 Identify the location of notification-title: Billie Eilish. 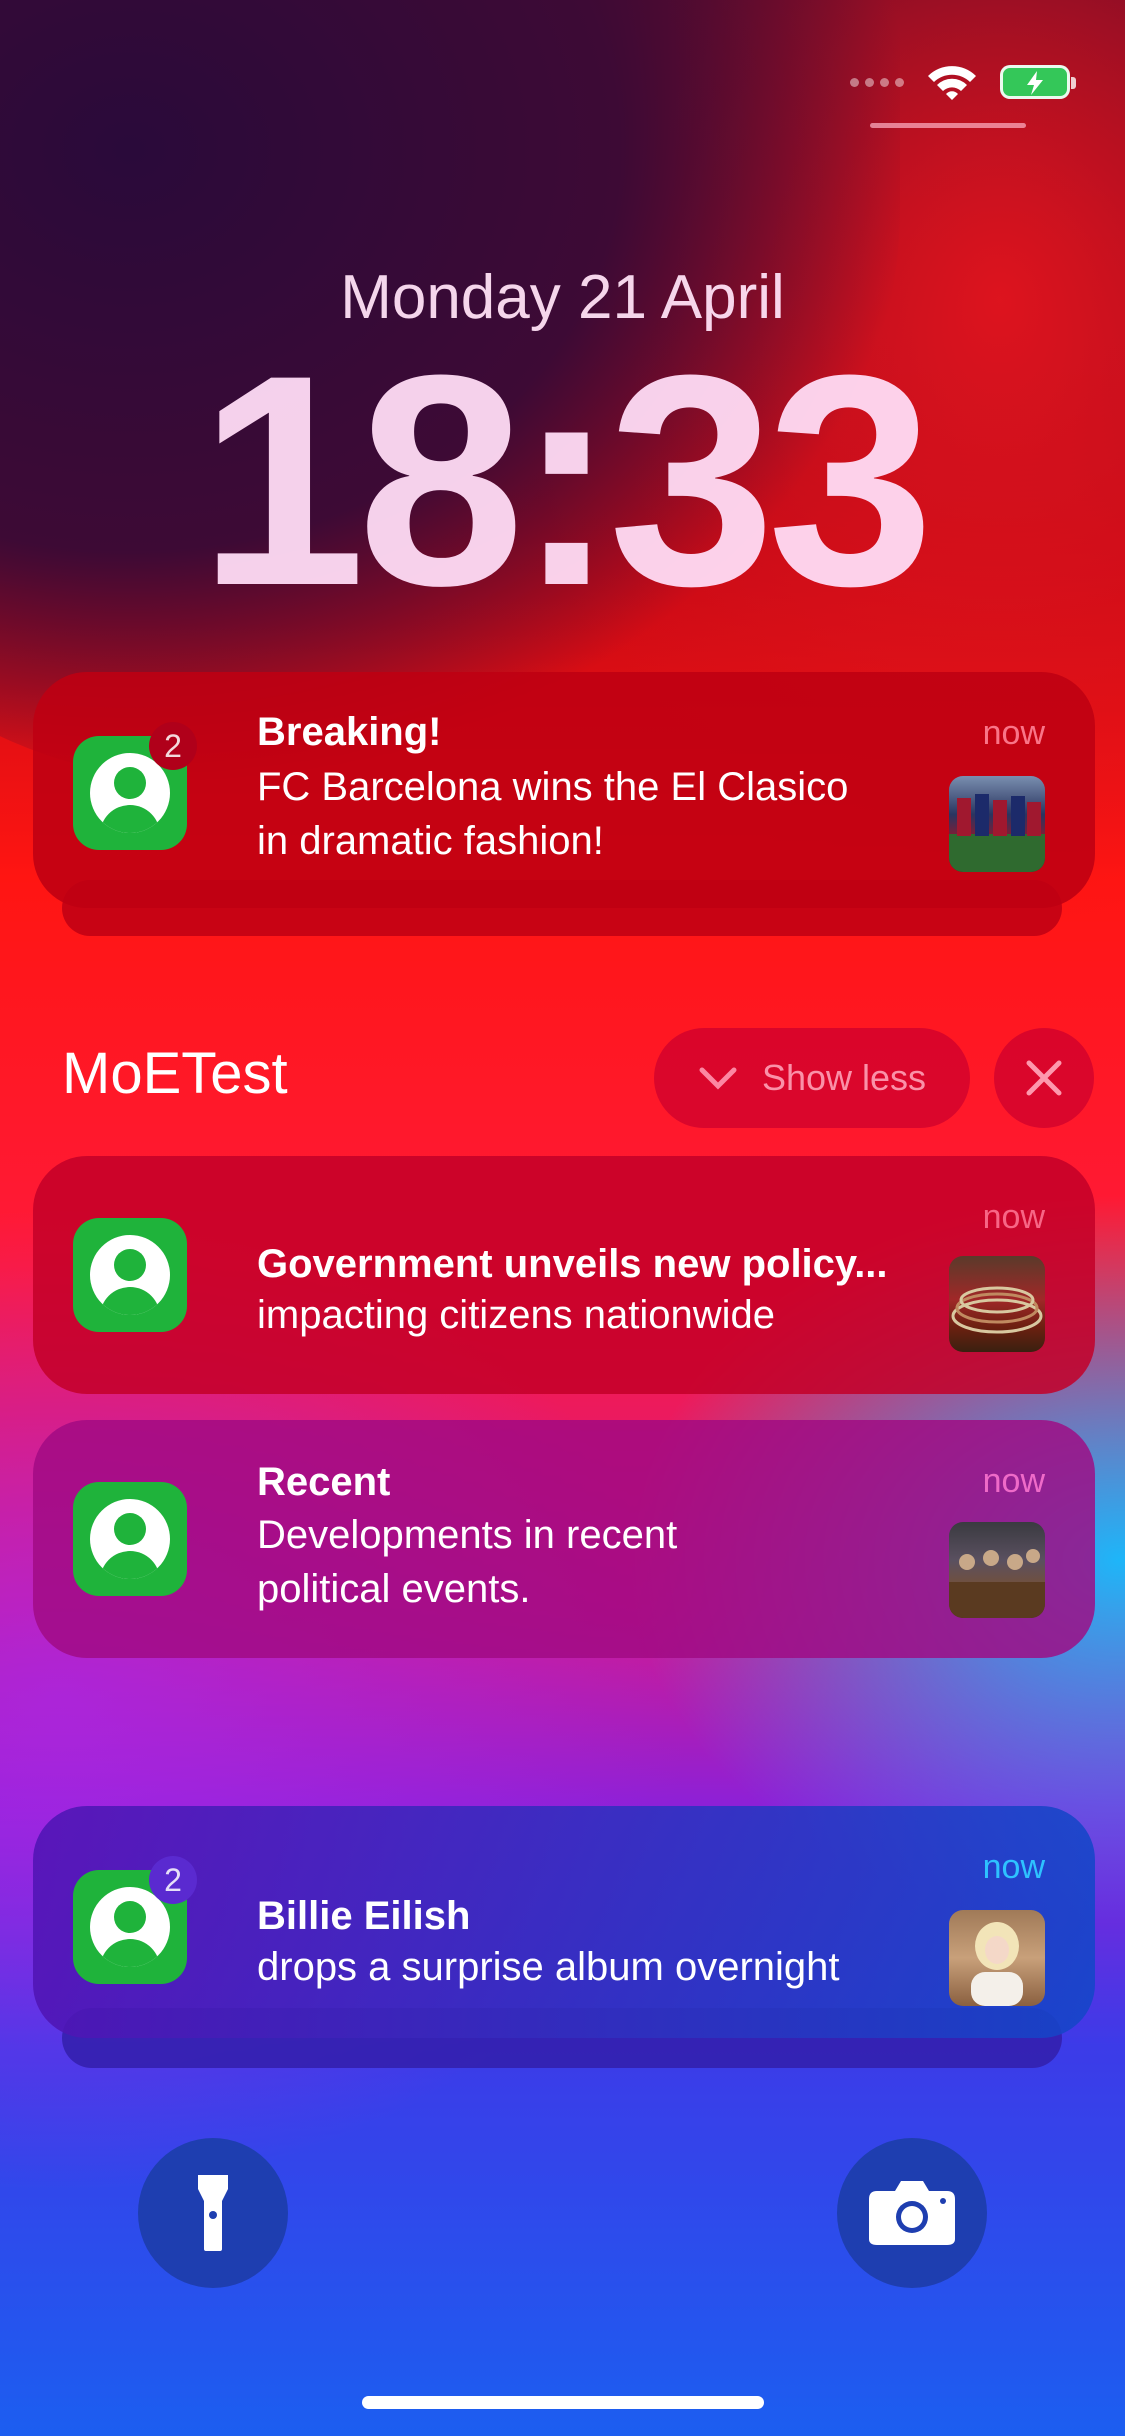
(364, 1916).